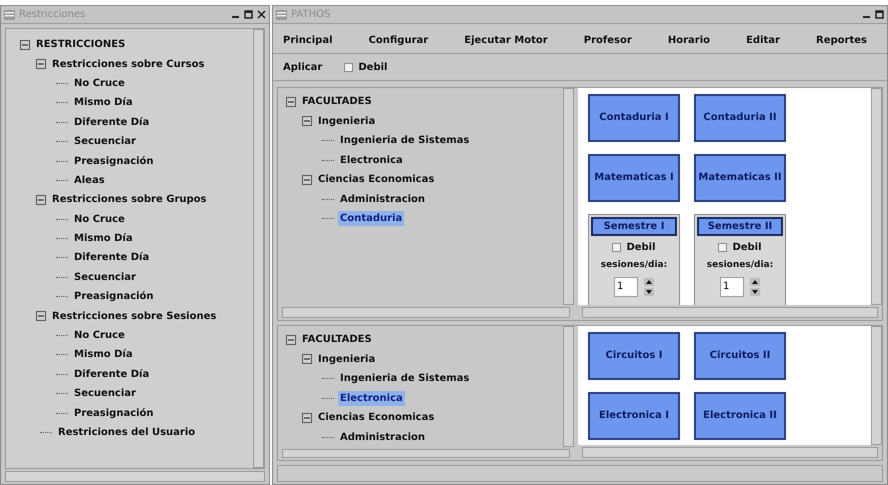  Describe the element at coordinates (261, 14) in the screenshot. I see `close-icon` at that location.